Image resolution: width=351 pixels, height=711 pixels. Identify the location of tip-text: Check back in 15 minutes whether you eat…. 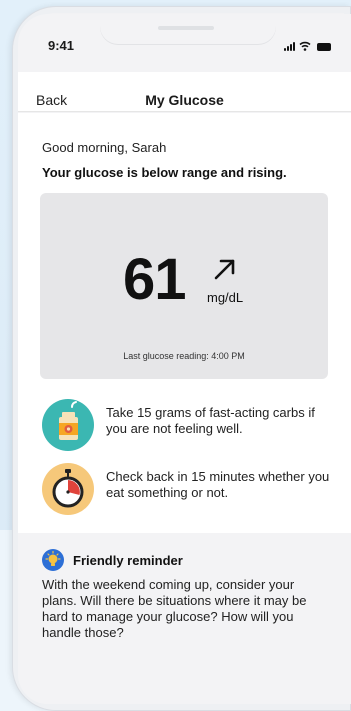
(218, 484).